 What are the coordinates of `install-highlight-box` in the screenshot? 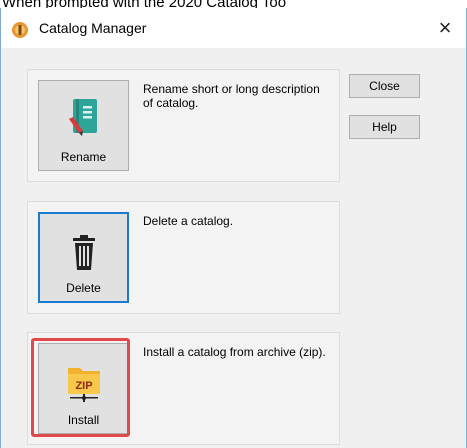 It's located at (80, 387).